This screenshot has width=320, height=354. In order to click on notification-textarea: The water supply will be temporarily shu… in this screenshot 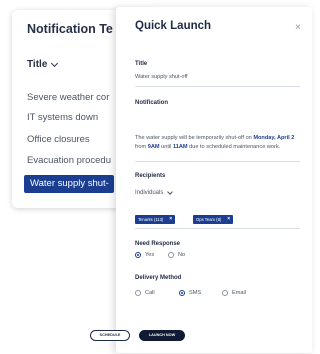, I will do `click(215, 142)`.